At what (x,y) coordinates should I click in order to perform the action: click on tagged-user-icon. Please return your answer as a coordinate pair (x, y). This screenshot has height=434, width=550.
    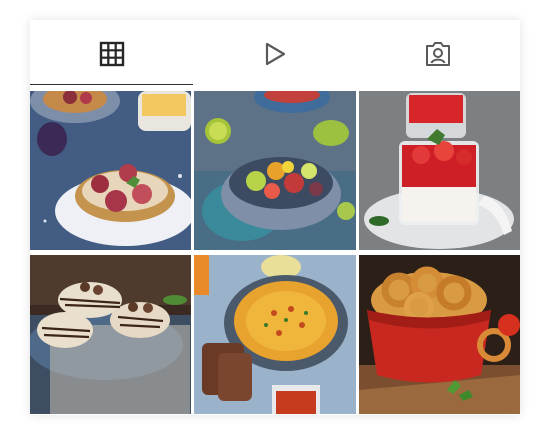
    Looking at the image, I should click on (438, 54).